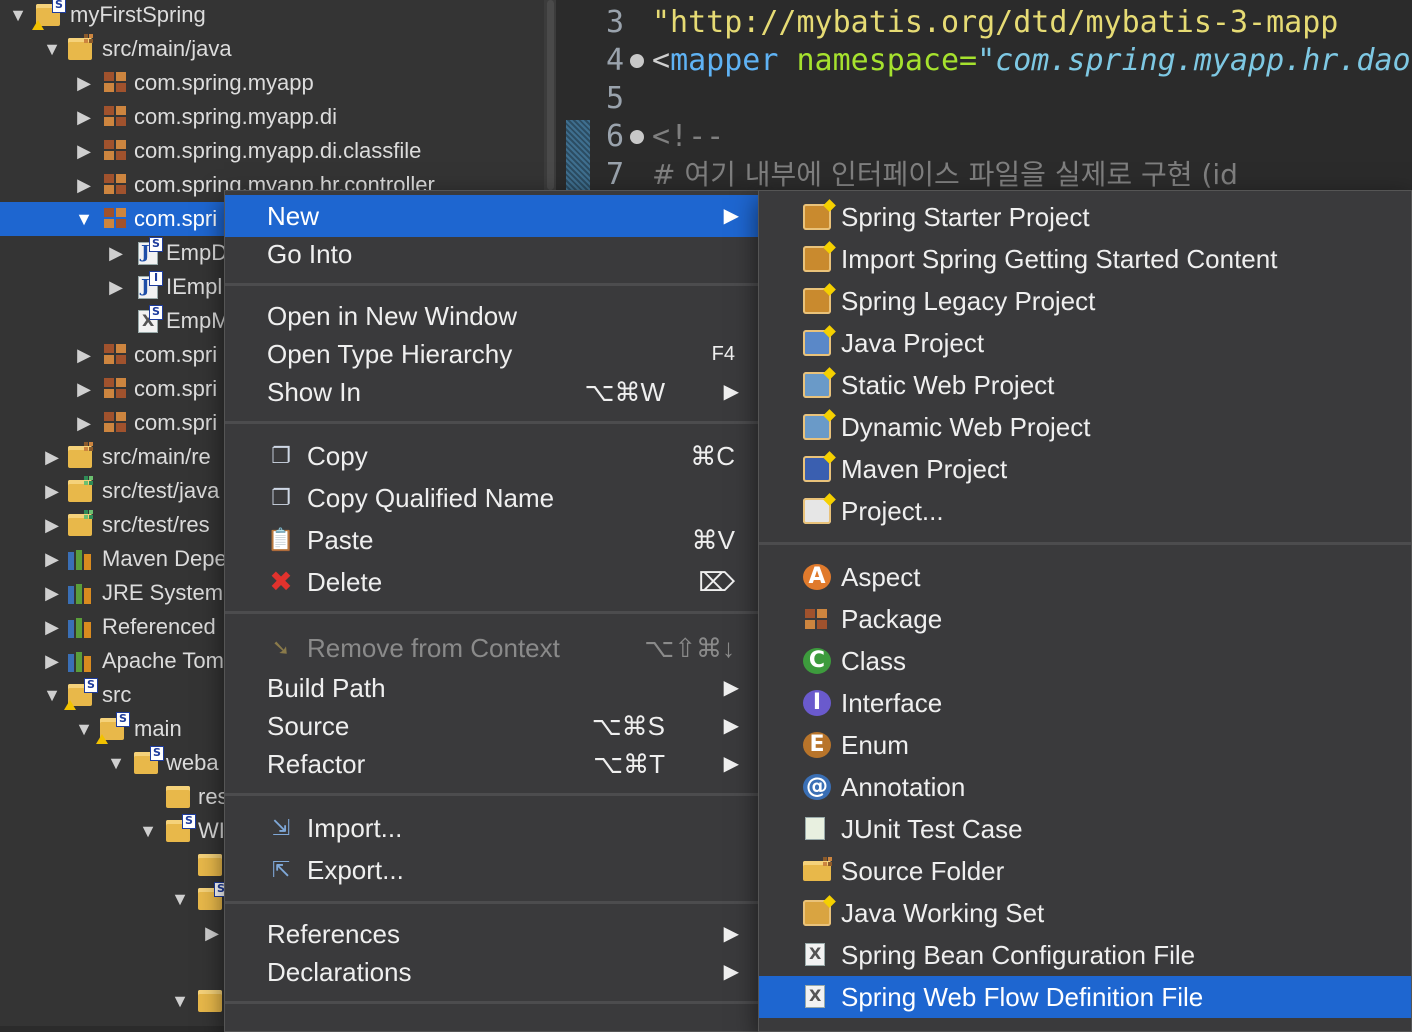  What do you see at coordinates (1085, 619) in the screenshot?
I see `menu-item-package: Package` at bounding box center [1085, 619].